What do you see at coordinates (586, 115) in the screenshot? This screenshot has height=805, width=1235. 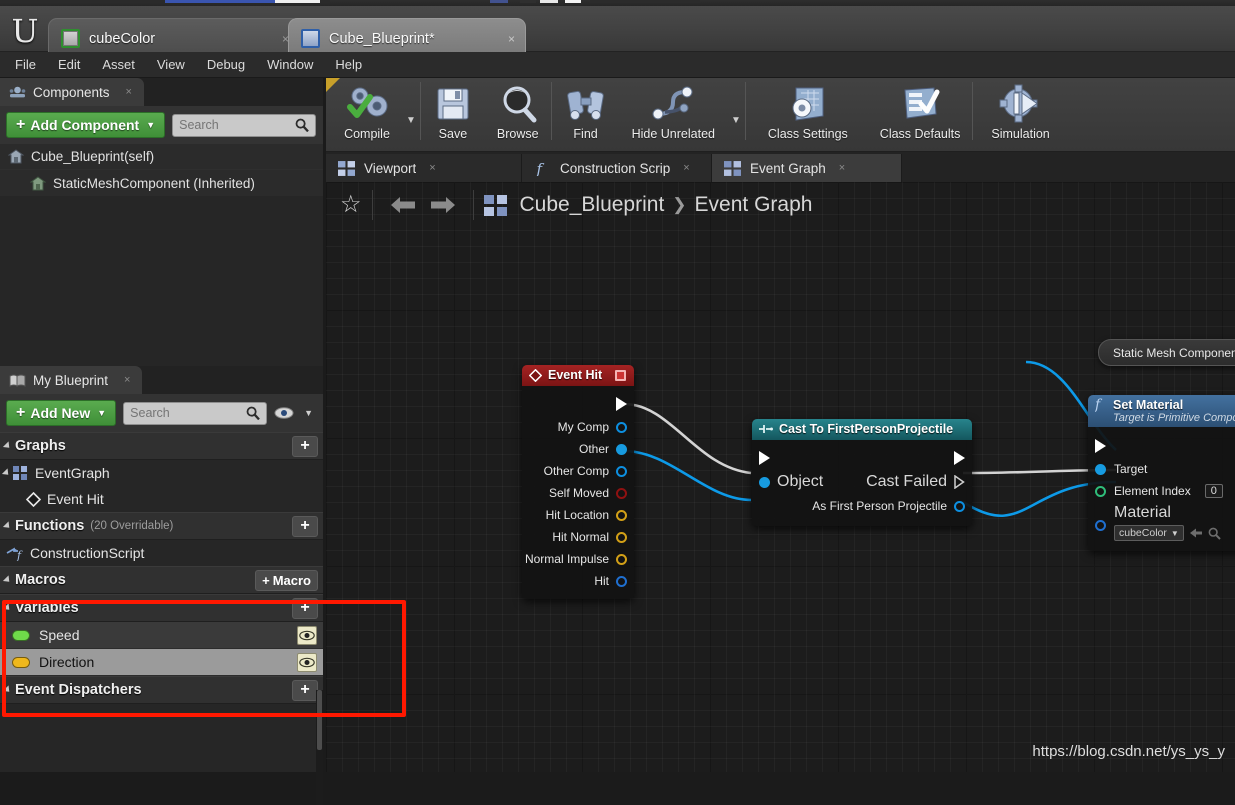 I see `toolbar-find-button: Find` at bounding box center [586, 115].